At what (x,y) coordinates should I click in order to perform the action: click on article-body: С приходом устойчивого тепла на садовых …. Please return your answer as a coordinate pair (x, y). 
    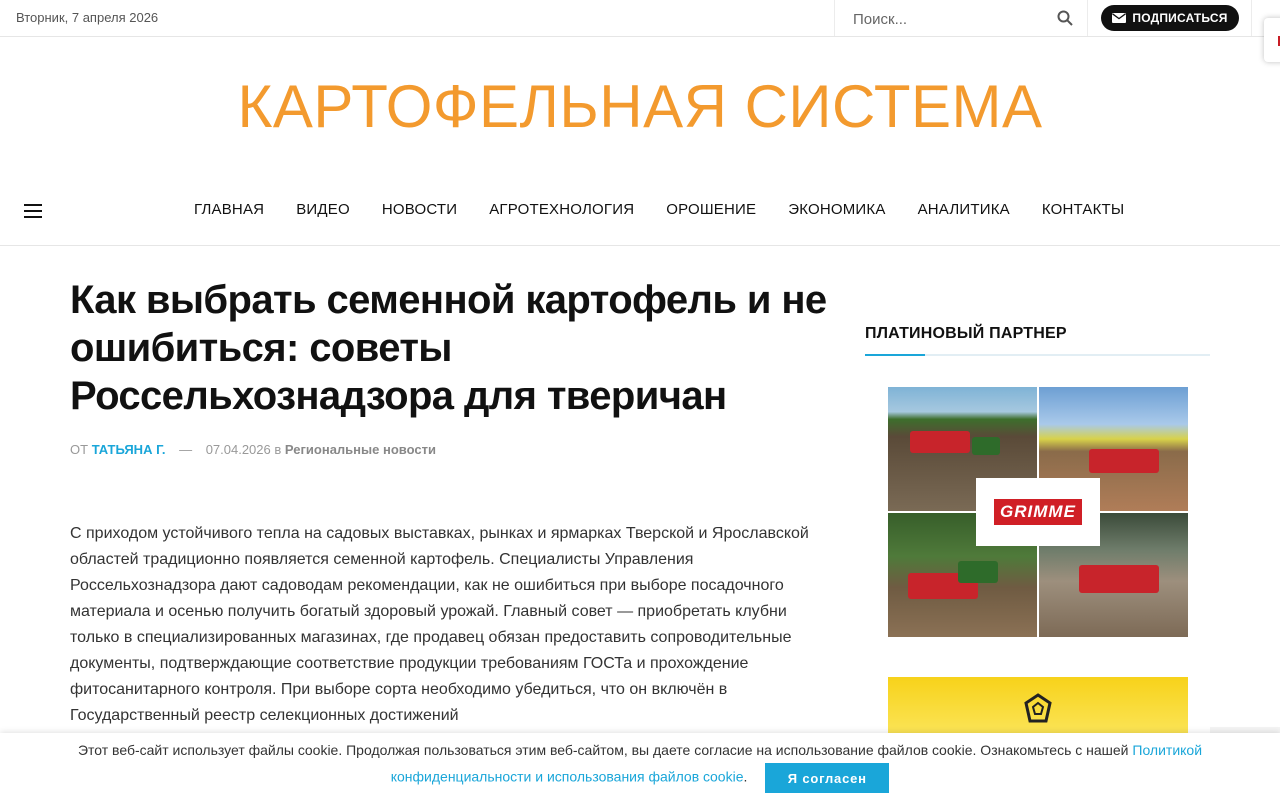
    Looking at the image, I should click on (439, 624).